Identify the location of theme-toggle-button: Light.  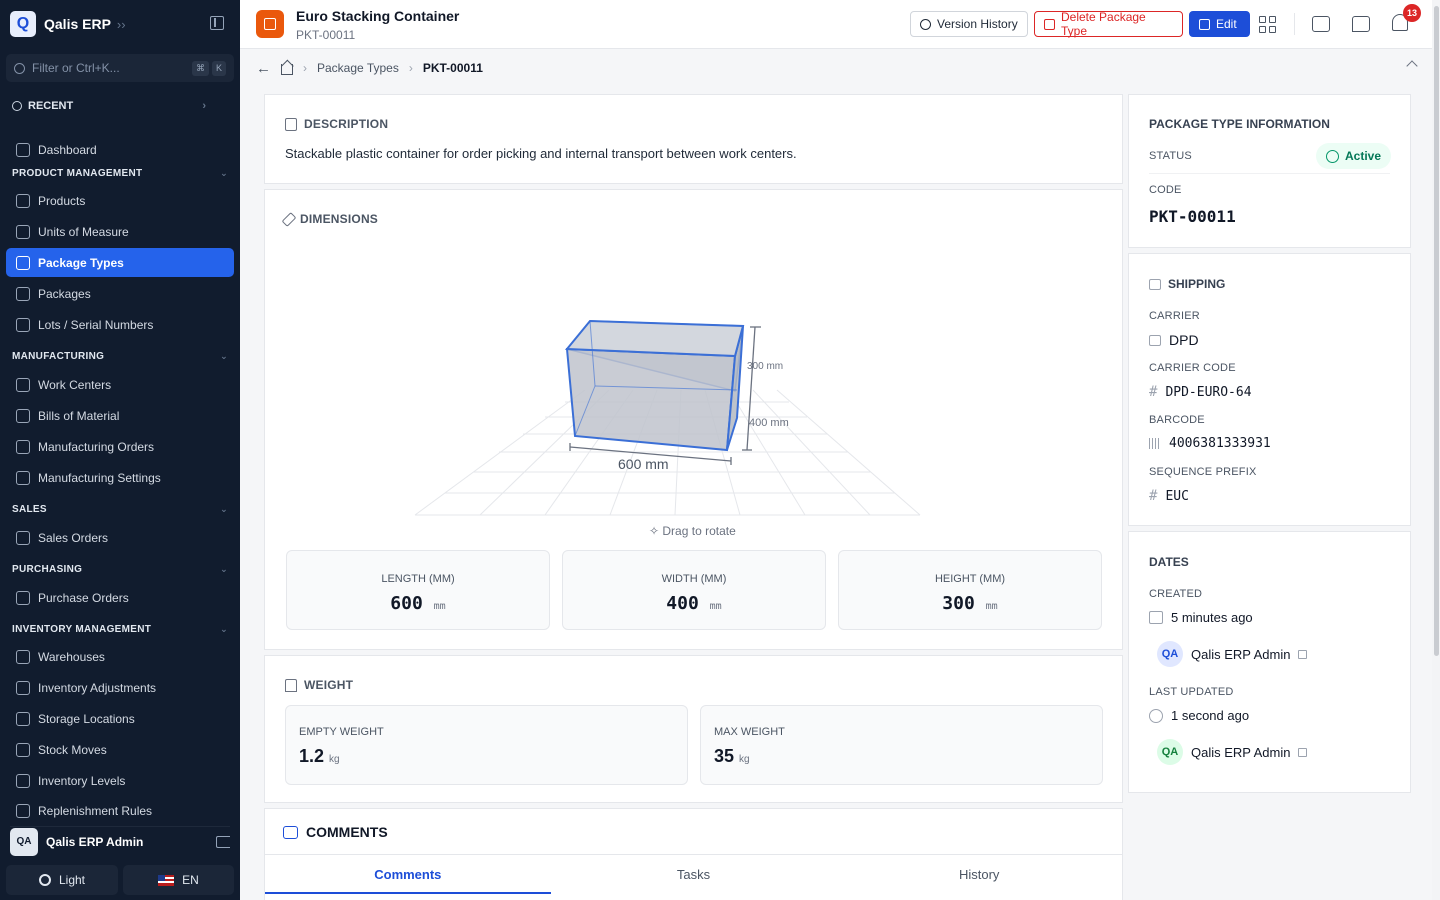
(62, 880).